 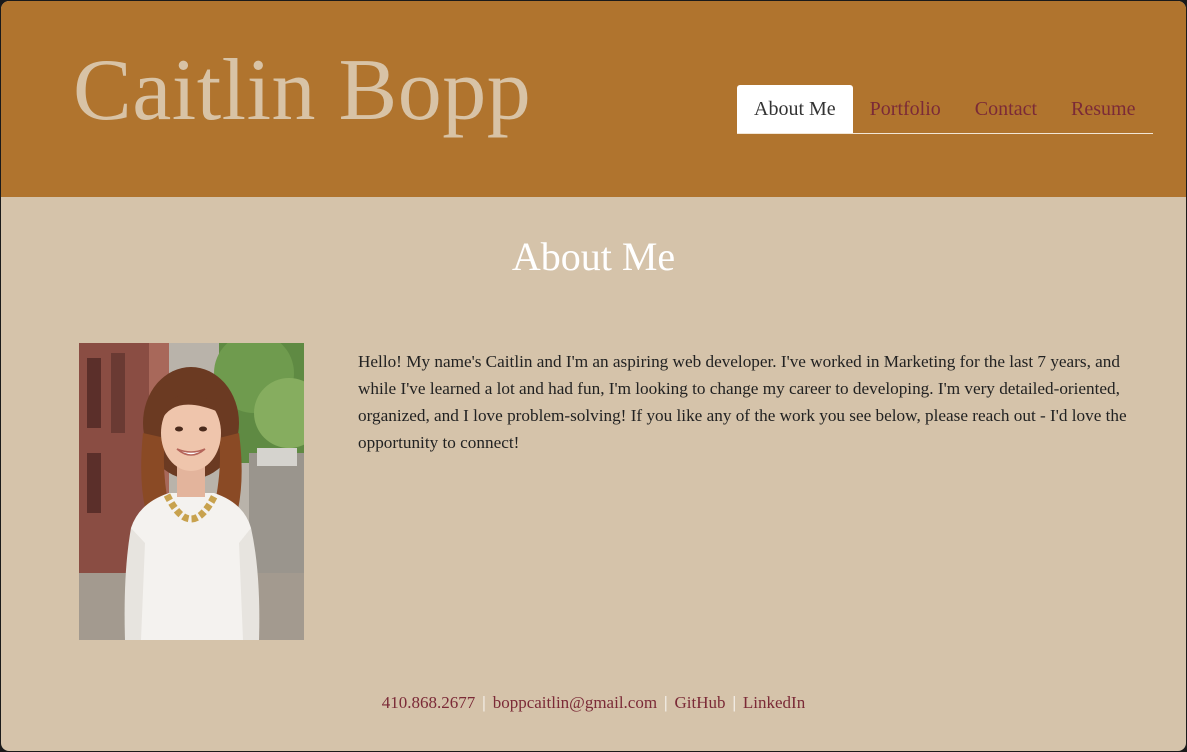 I want to click on nav-tab-portfolio: Portfolio, so click(x=905, y=109).